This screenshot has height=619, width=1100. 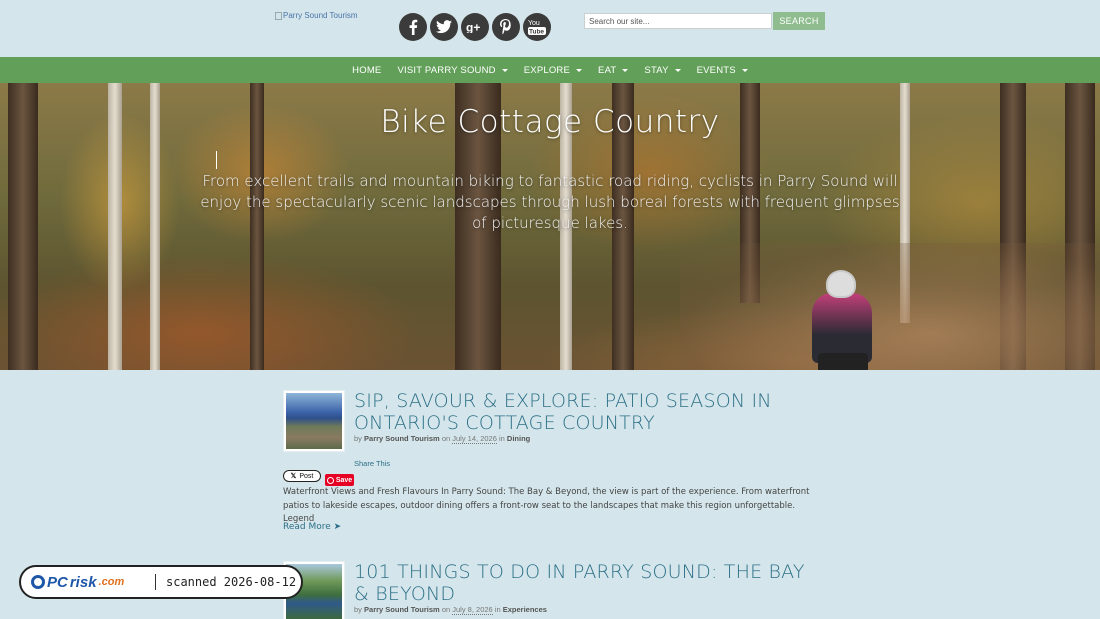 I want to click on twitter-icon, so click(x=444, y=27).